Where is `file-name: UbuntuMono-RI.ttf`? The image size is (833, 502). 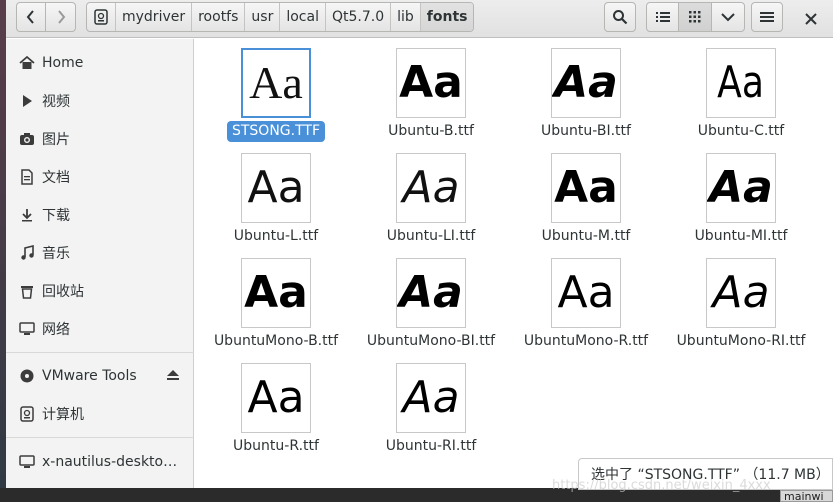
file-name: UbuntuMono-RI.ttf is located at coordinates (741, 341).